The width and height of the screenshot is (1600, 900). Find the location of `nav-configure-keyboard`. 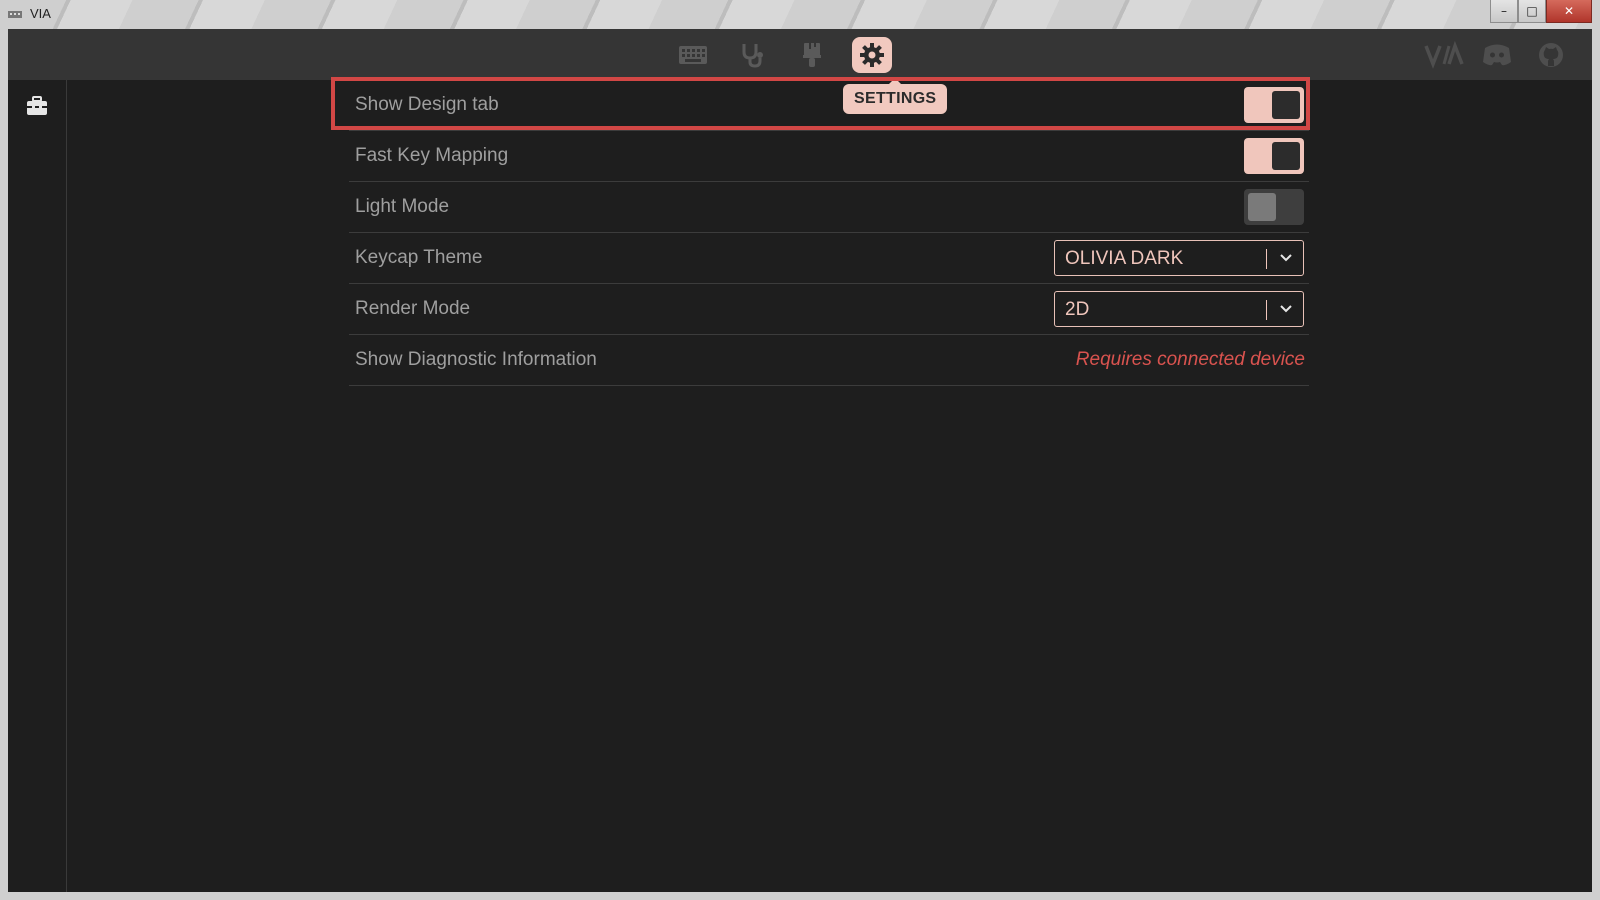

nav-configure-keyboard is located at coordinates (693, 55).